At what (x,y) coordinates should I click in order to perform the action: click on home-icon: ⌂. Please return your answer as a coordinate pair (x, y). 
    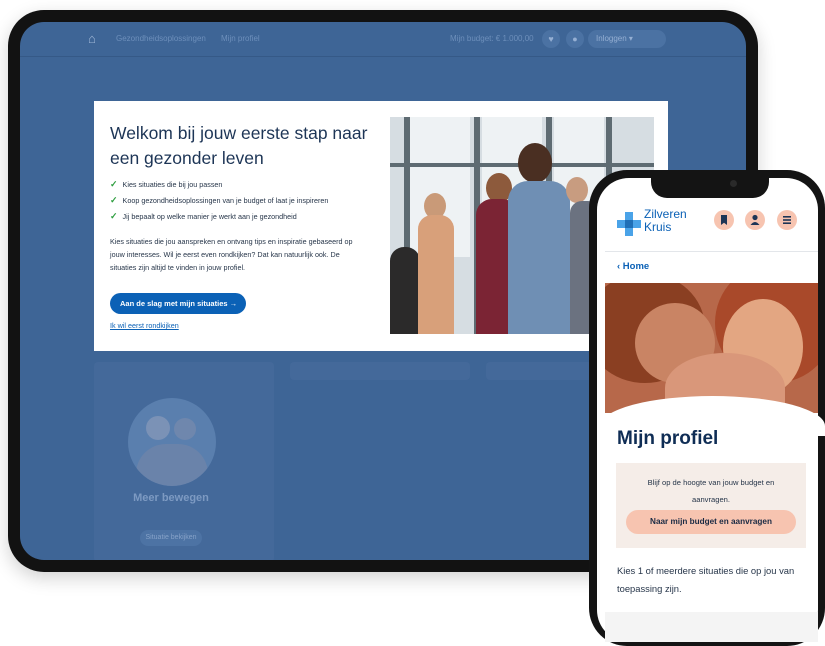
    Looking at the image, I should click on (95, 39).